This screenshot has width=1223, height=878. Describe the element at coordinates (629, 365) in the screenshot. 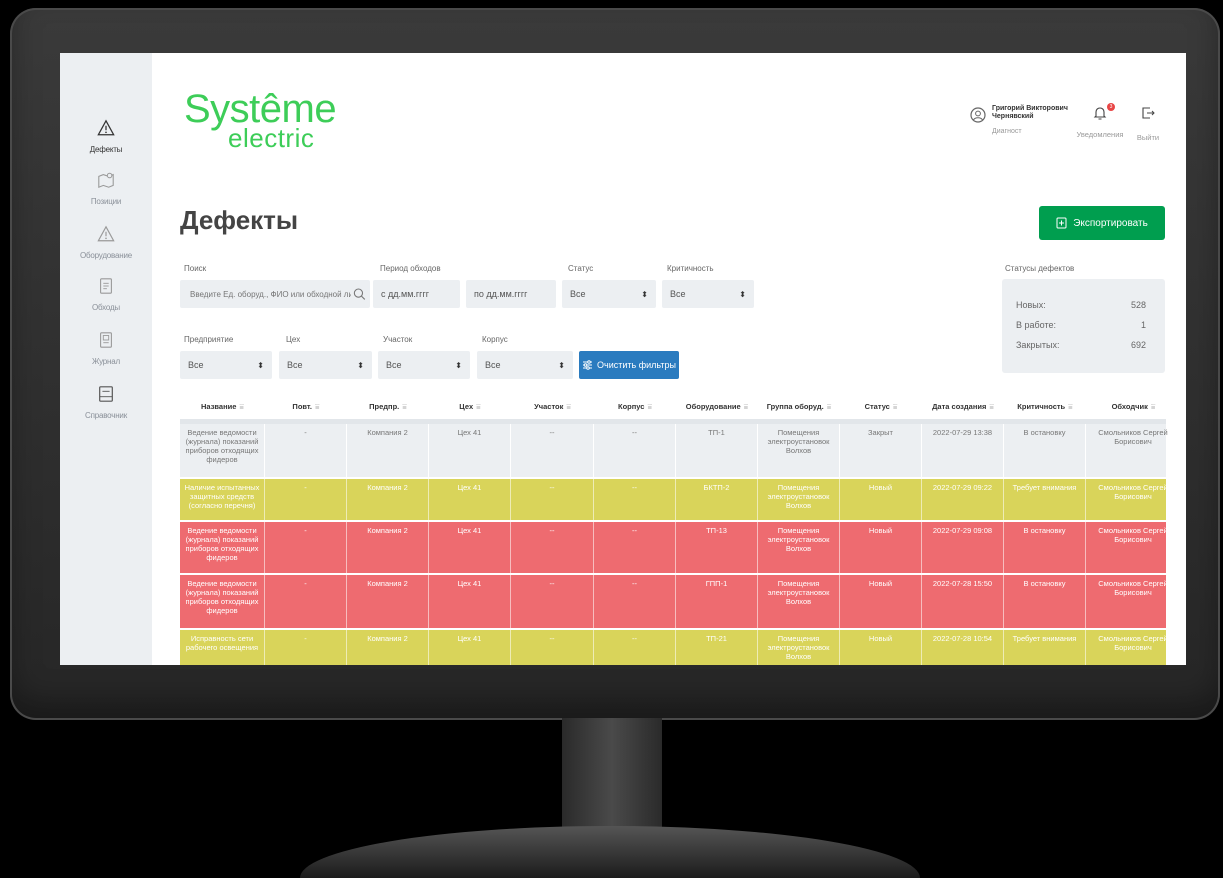

I see `clear-filters-button: Очистить фильтры` at that location.